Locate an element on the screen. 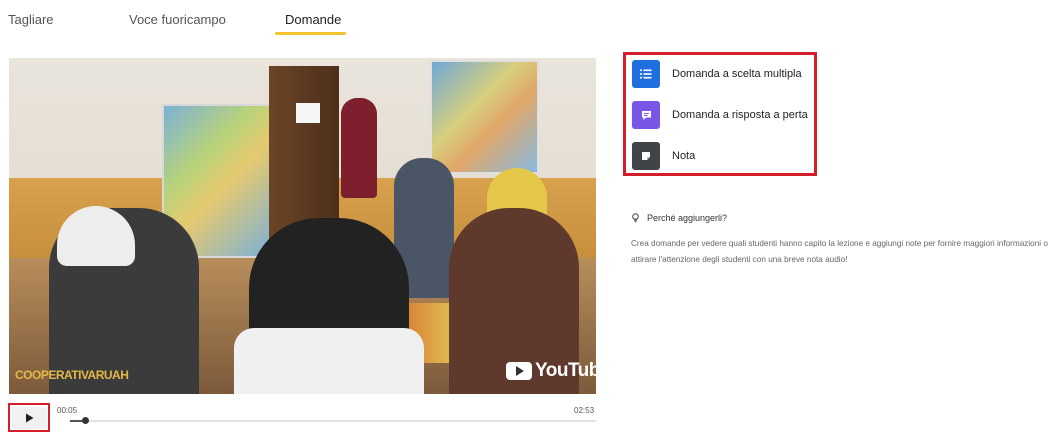 The height and width of the screenshot is (432, 1055). tab-bar: Tagliare Voce fuoricampo Domande is located at coordinates (200, 20).